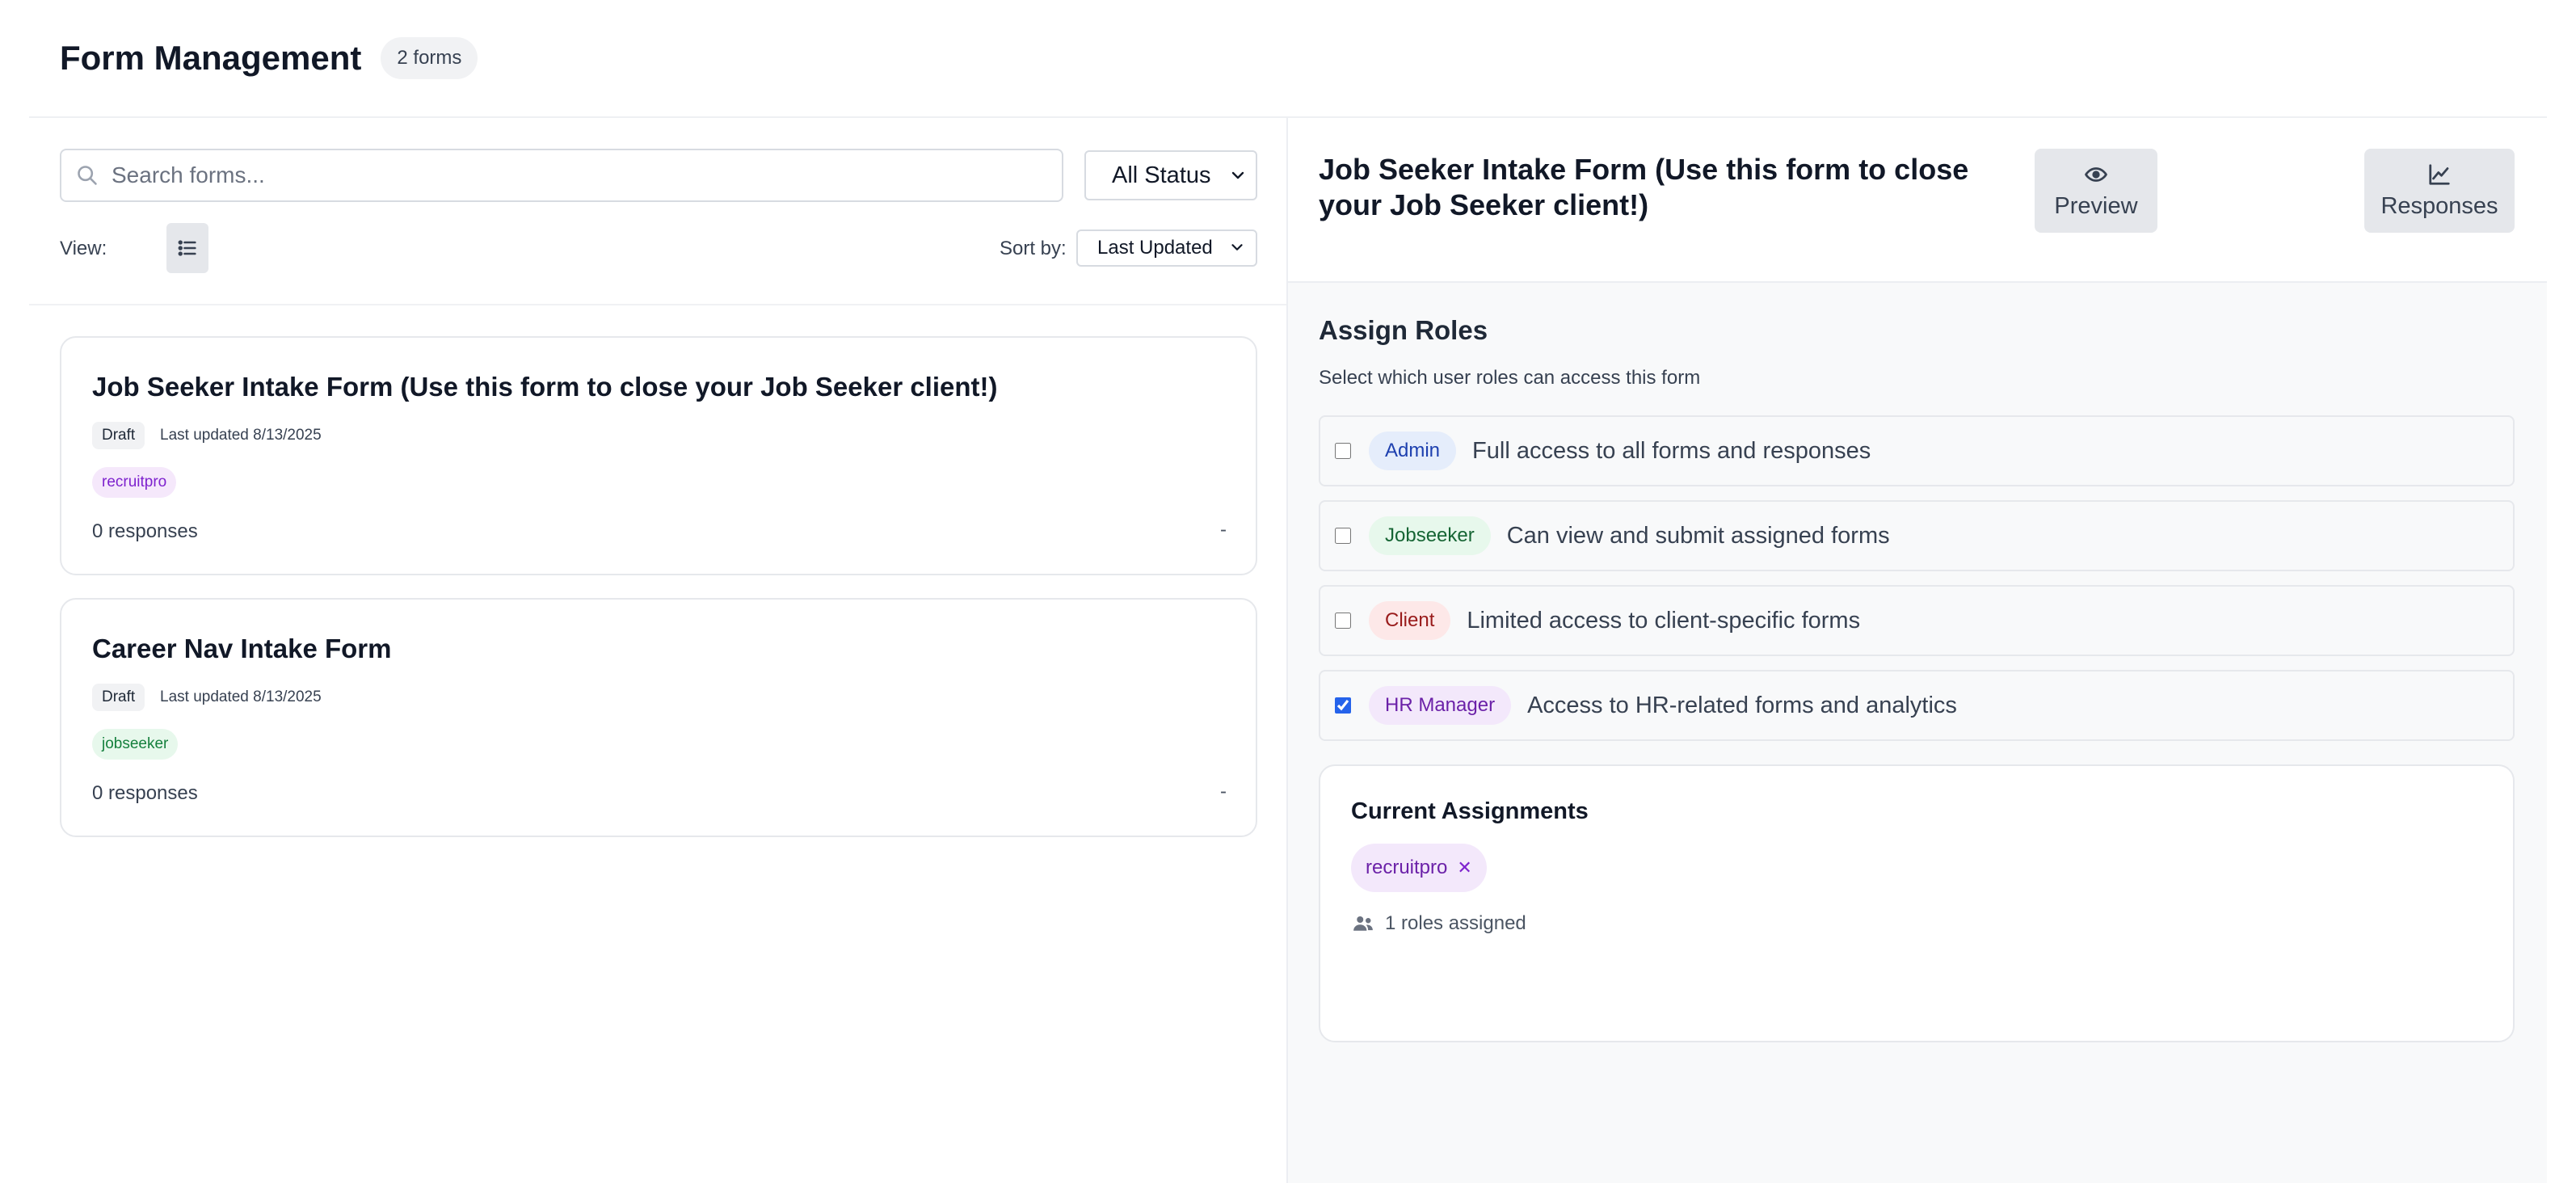 The width and height of the screenshot is (2576, 1183). Describe the element at coordinates (1470, 811) in the screenshot. I see `current-assignments-title: Current Assignments` at that location.